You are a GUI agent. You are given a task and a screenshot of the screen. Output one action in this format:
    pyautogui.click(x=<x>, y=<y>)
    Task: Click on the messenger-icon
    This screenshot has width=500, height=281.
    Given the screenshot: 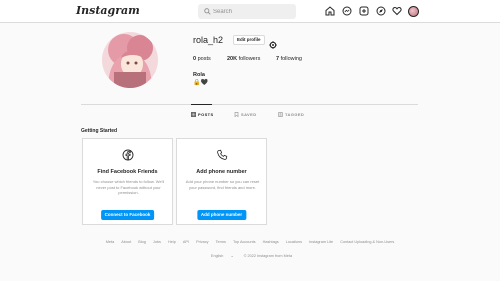 What is the action you would take?
    pyautogui.click(x=347, y=11)
    